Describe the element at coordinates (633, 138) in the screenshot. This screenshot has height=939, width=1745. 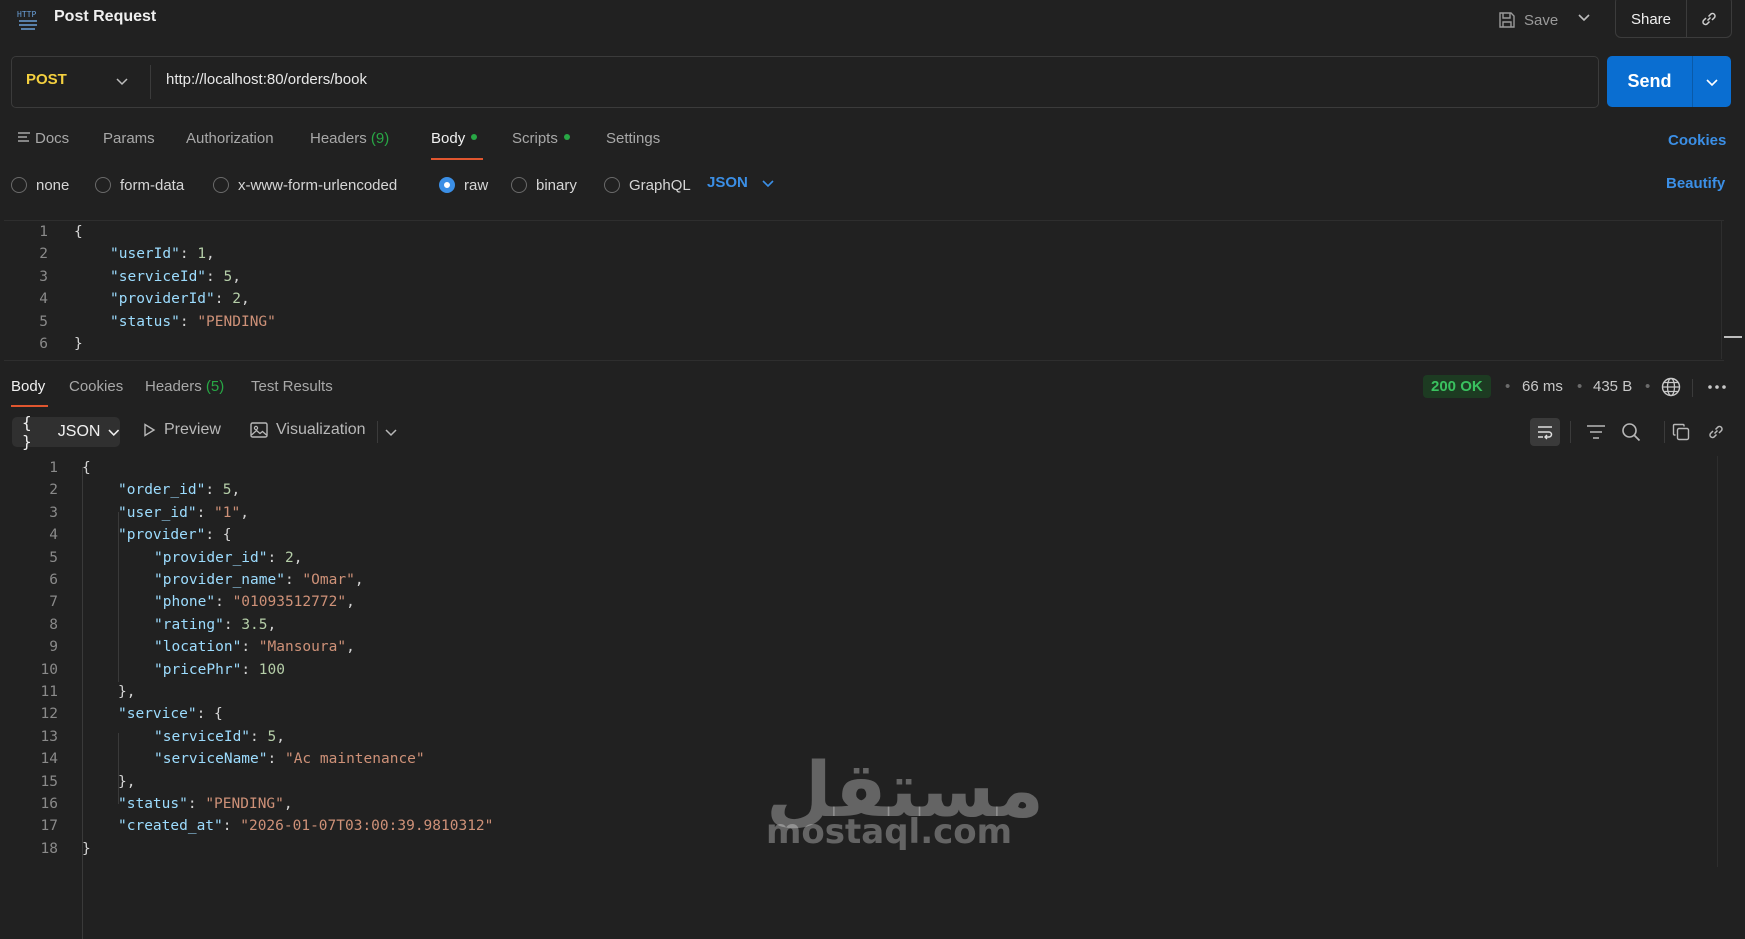
I see `tab-settings: Settings` at that location.